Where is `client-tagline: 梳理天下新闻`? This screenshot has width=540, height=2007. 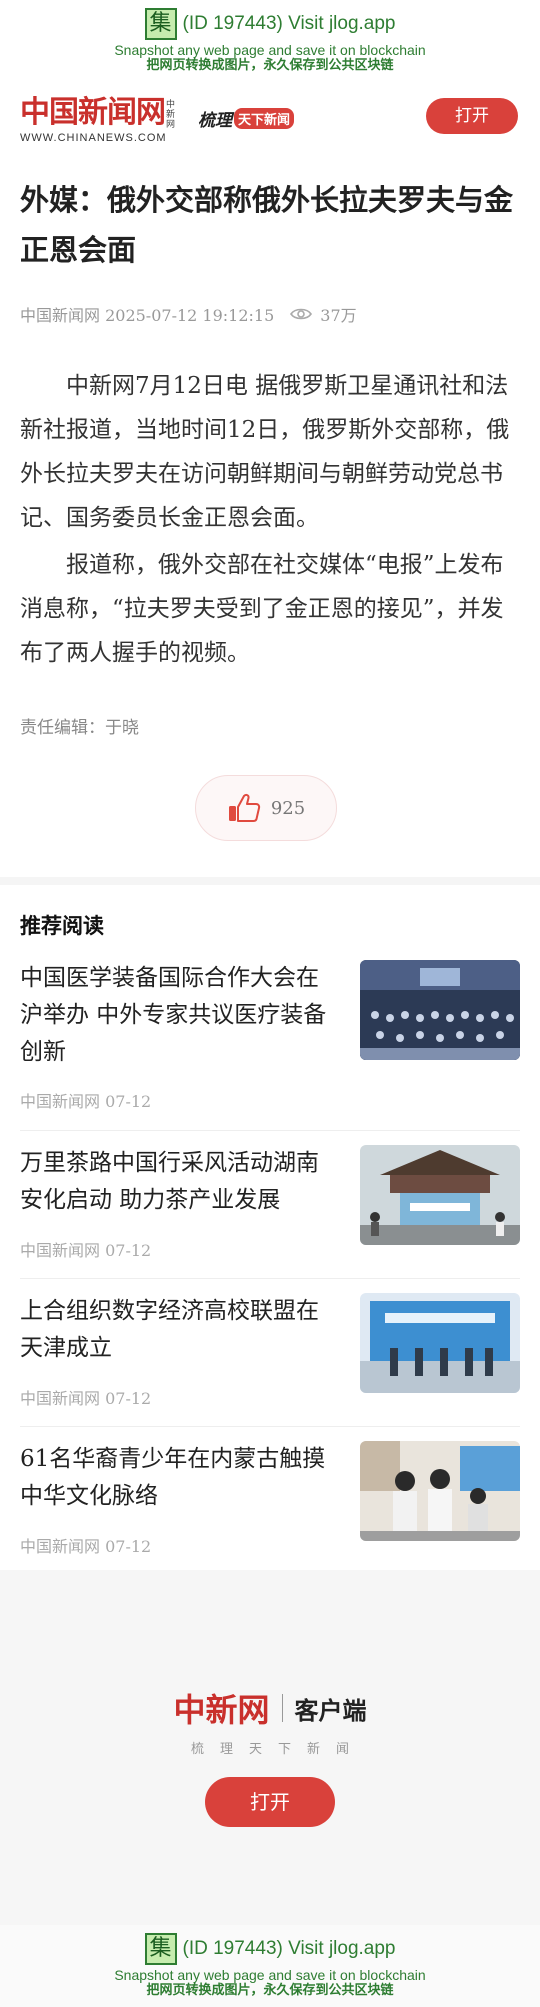 client-tagline: 梳理天下新闻 is located at coordinates (277, 1749).